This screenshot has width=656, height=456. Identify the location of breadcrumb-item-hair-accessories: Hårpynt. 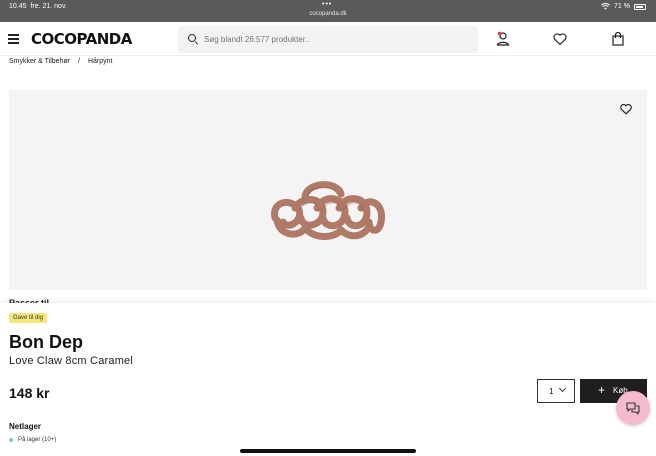
(100, 61).